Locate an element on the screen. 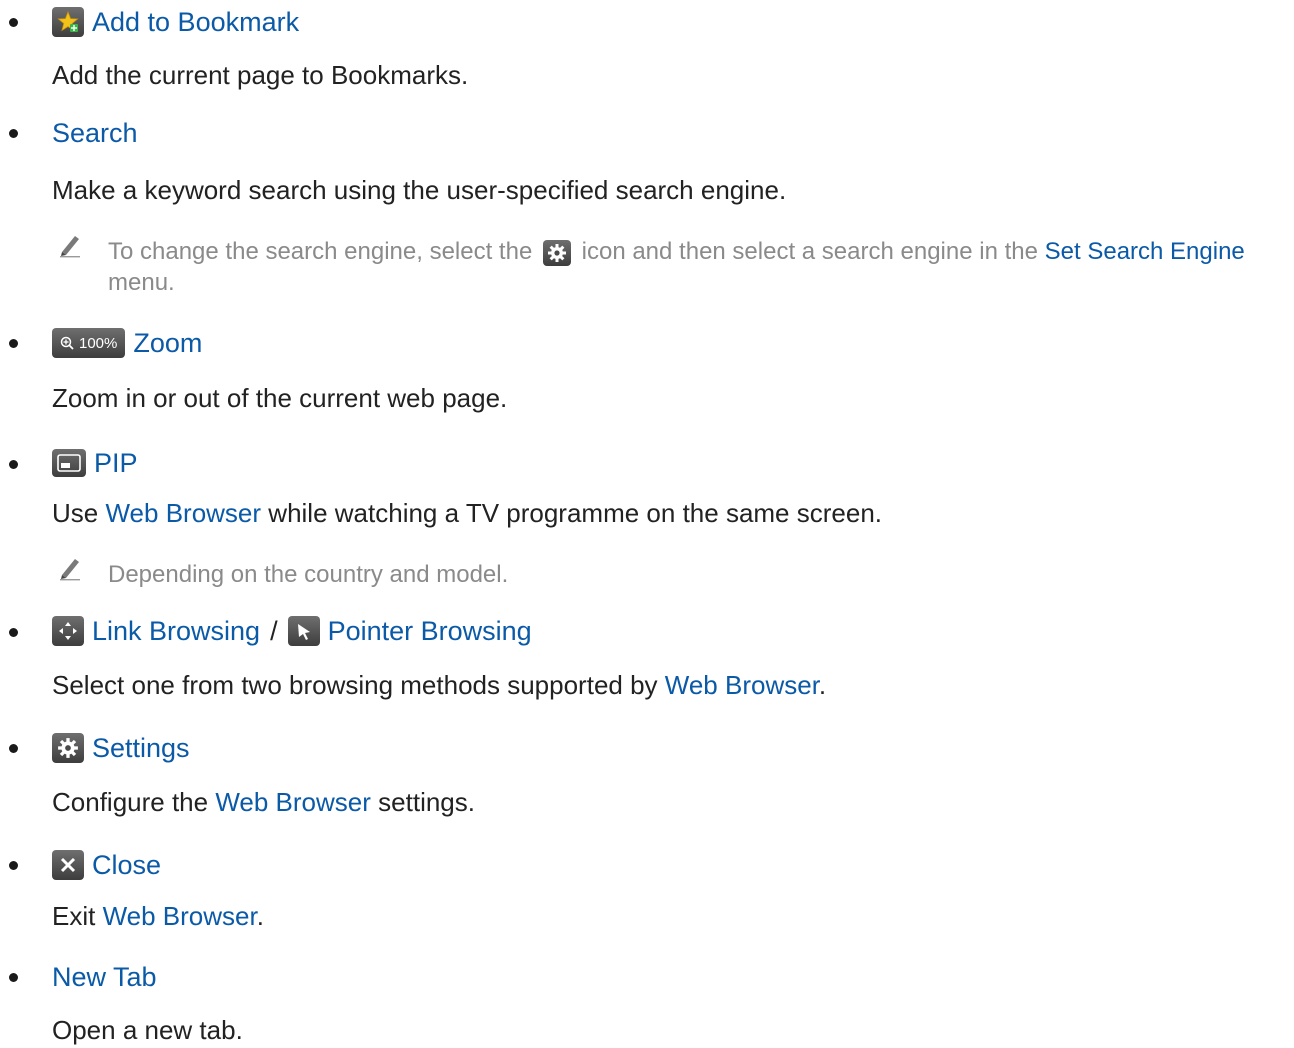 The width and height of the screenshot is (1294, 1048). close-icon is located at coordinates (68, 865).